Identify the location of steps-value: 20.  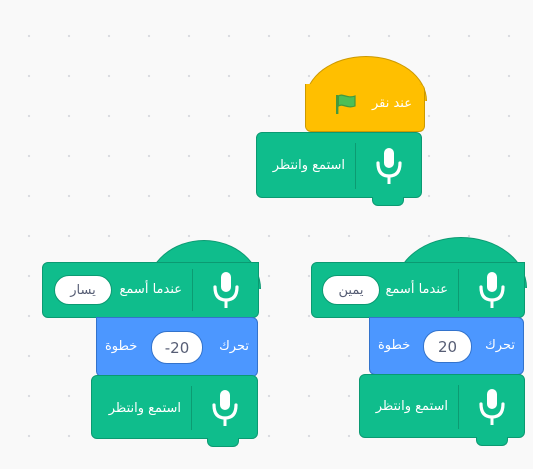
(447, 346).